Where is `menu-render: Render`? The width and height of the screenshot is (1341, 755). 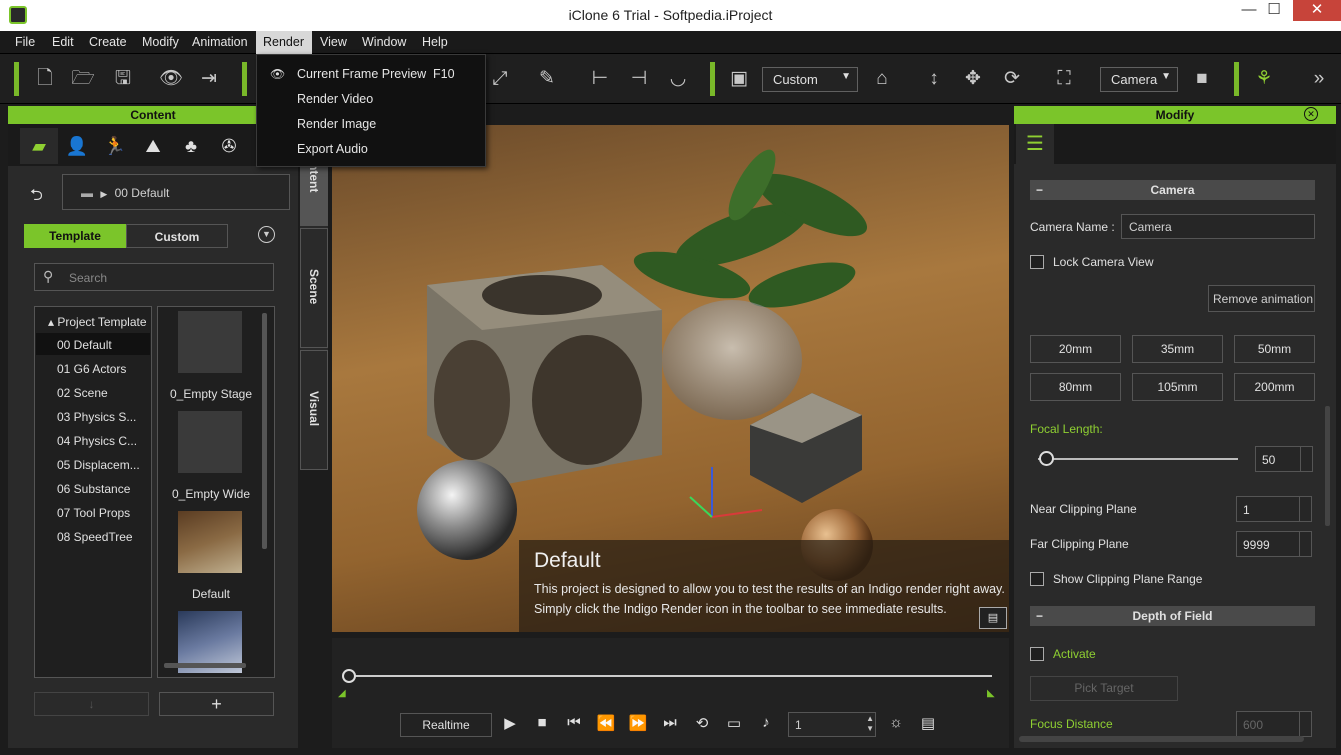
menu-render: Render is located at coordinates (284, 43).